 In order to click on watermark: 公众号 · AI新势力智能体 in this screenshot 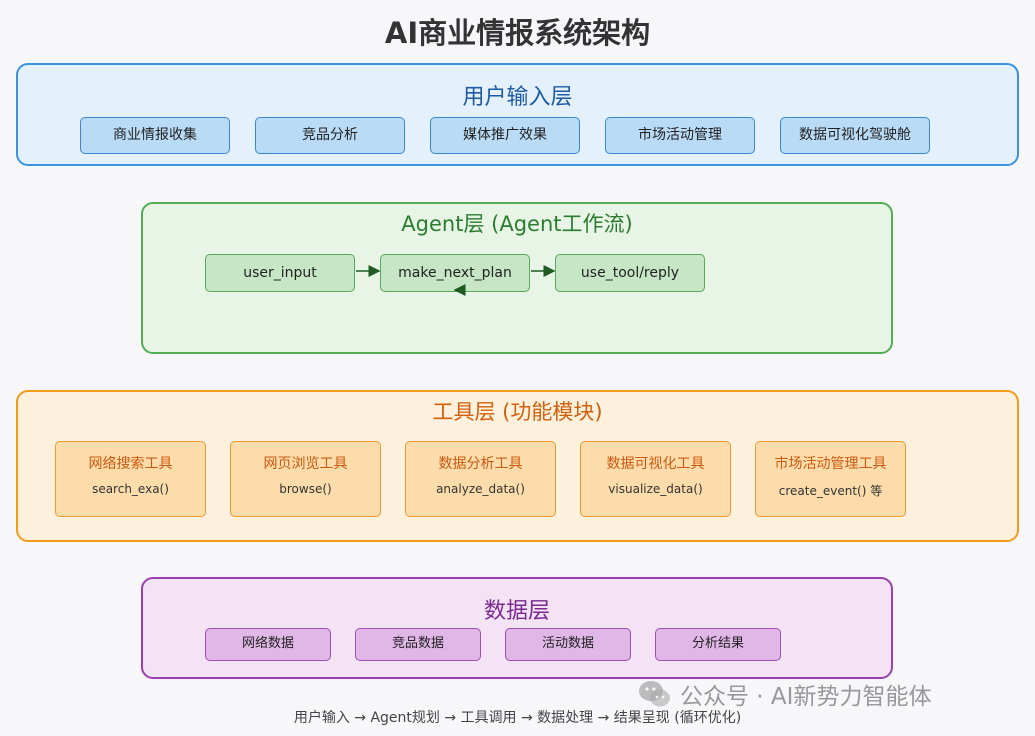, I will do `click(784, 694)`.